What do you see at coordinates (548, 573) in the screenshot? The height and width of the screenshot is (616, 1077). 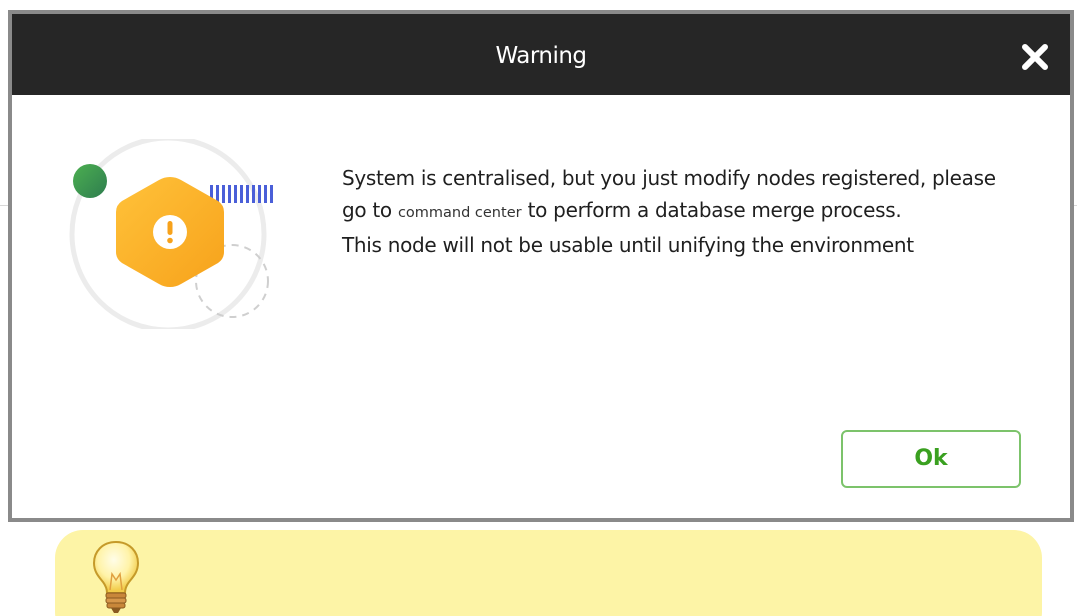 I see `tip-box` at bounding box center [548, 573].